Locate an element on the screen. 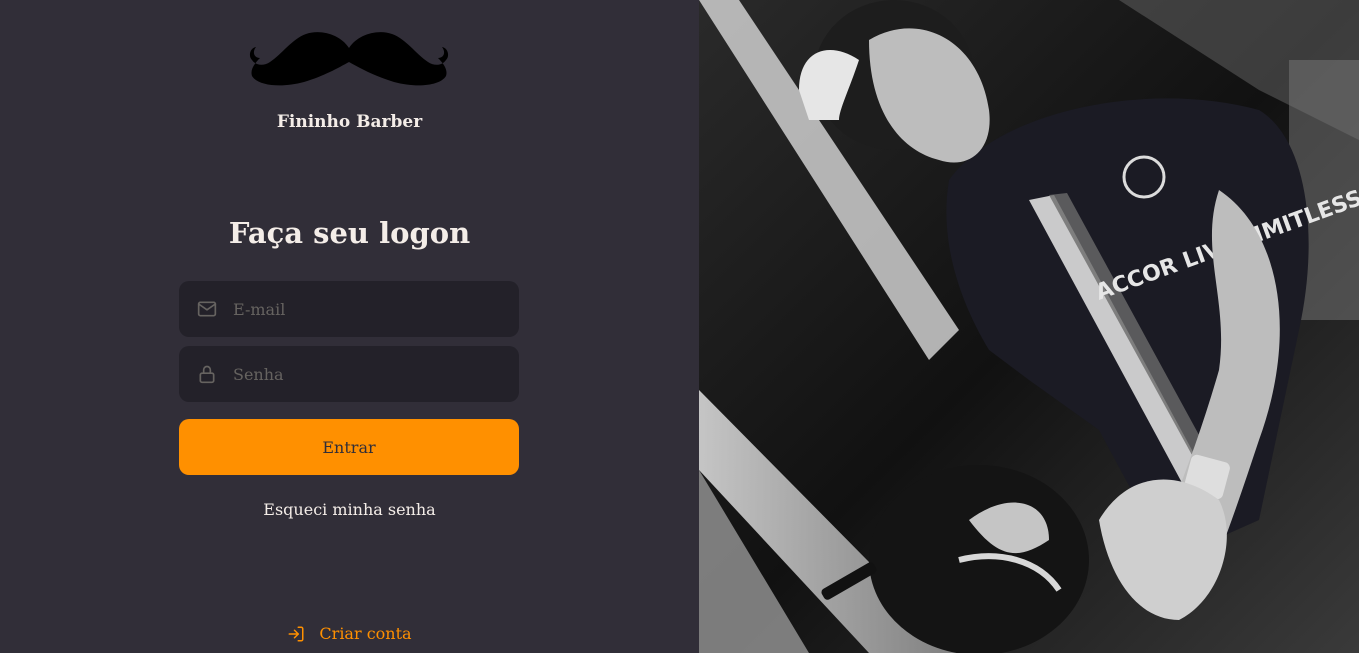 Image resolution: width=1359 pixels, height=653 pixels. forgot-password-link: Esqueci minha senha is located at coordinates (349, 509).